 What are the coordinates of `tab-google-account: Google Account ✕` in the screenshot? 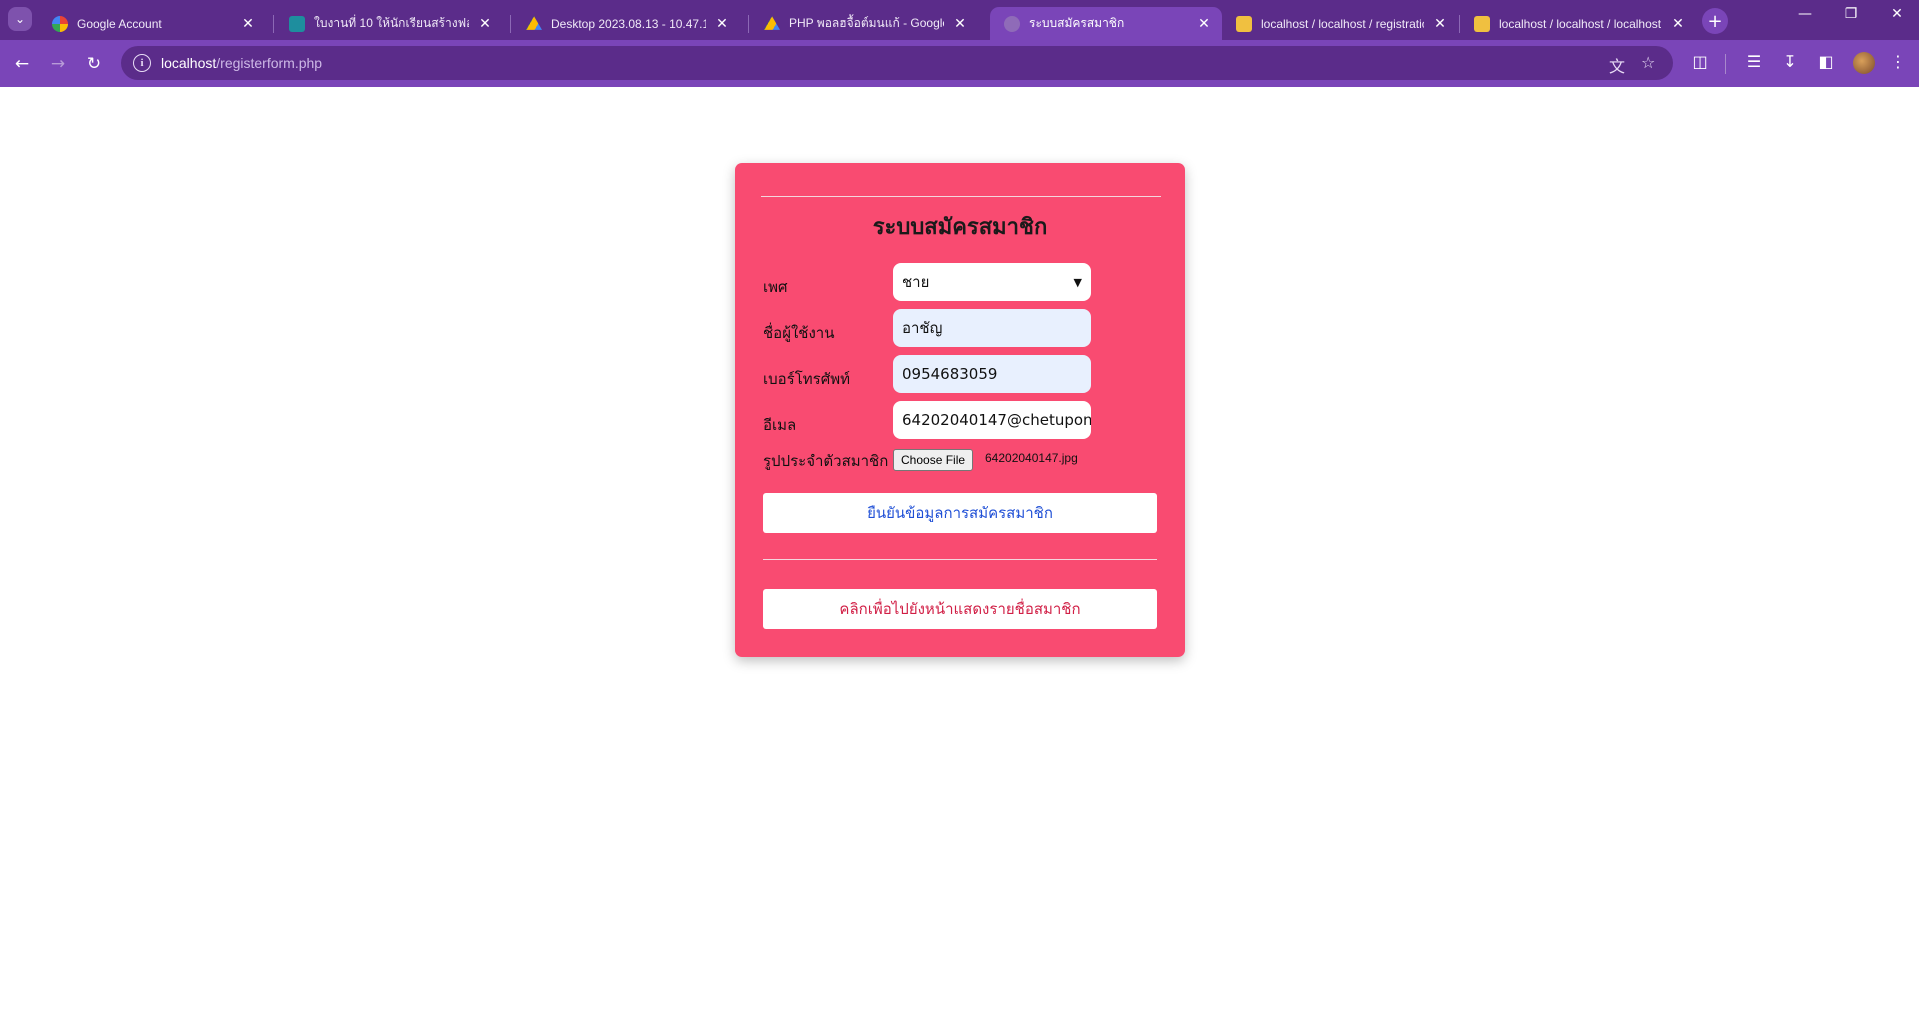 It's located at (152, 23).